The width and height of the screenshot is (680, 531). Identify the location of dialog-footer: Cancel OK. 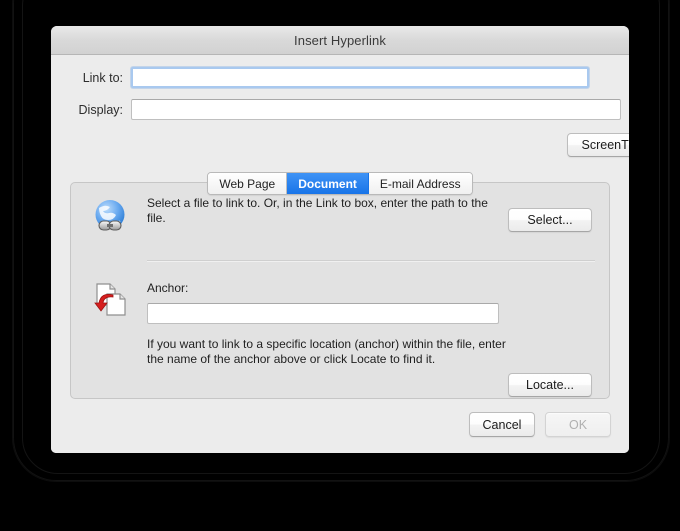
(540, 424).